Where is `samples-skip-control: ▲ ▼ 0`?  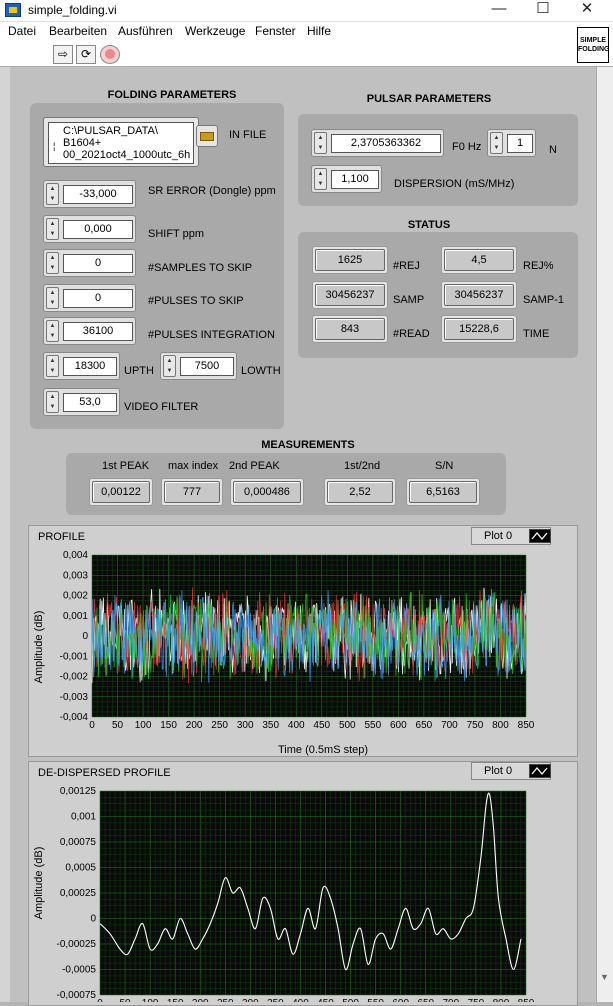 samples-skip-control: ▲ ▼ 0 is located at coordinates (89, 263).